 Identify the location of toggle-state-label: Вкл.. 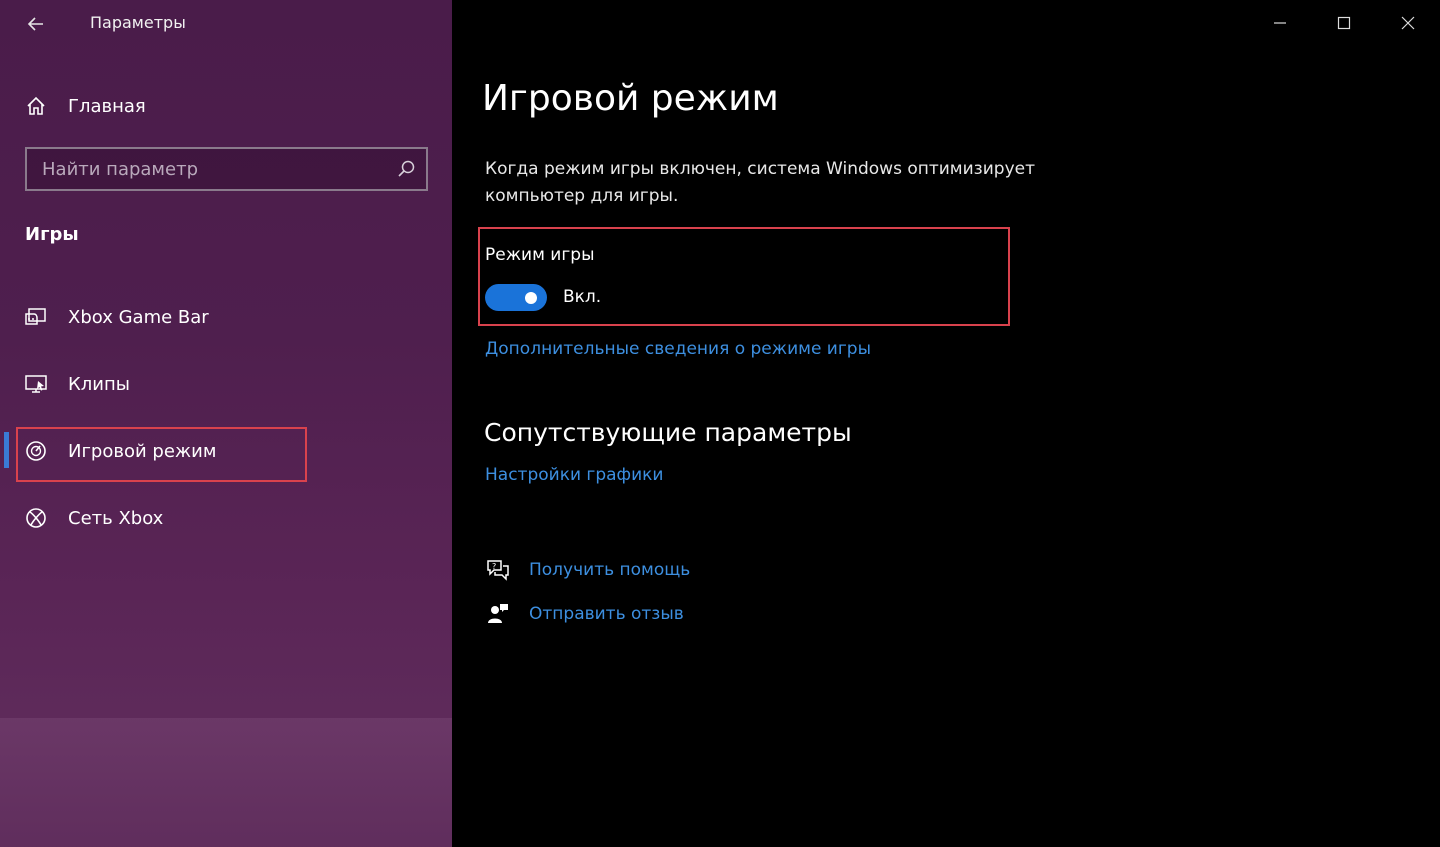
(582, 297).